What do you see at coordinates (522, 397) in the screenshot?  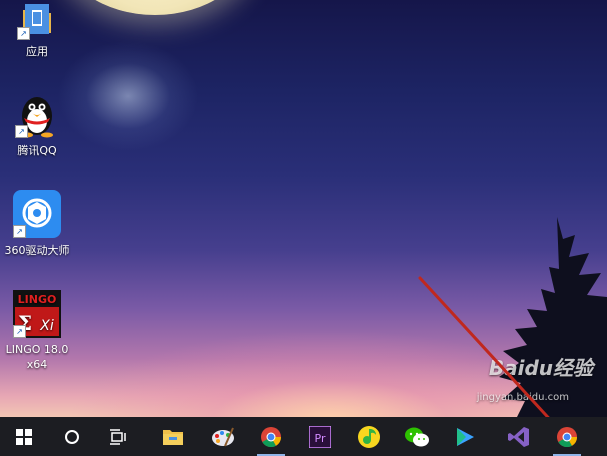 I see `baidu-watermark-url: jingyan.baidu.com` at bounding box center [522, 397].